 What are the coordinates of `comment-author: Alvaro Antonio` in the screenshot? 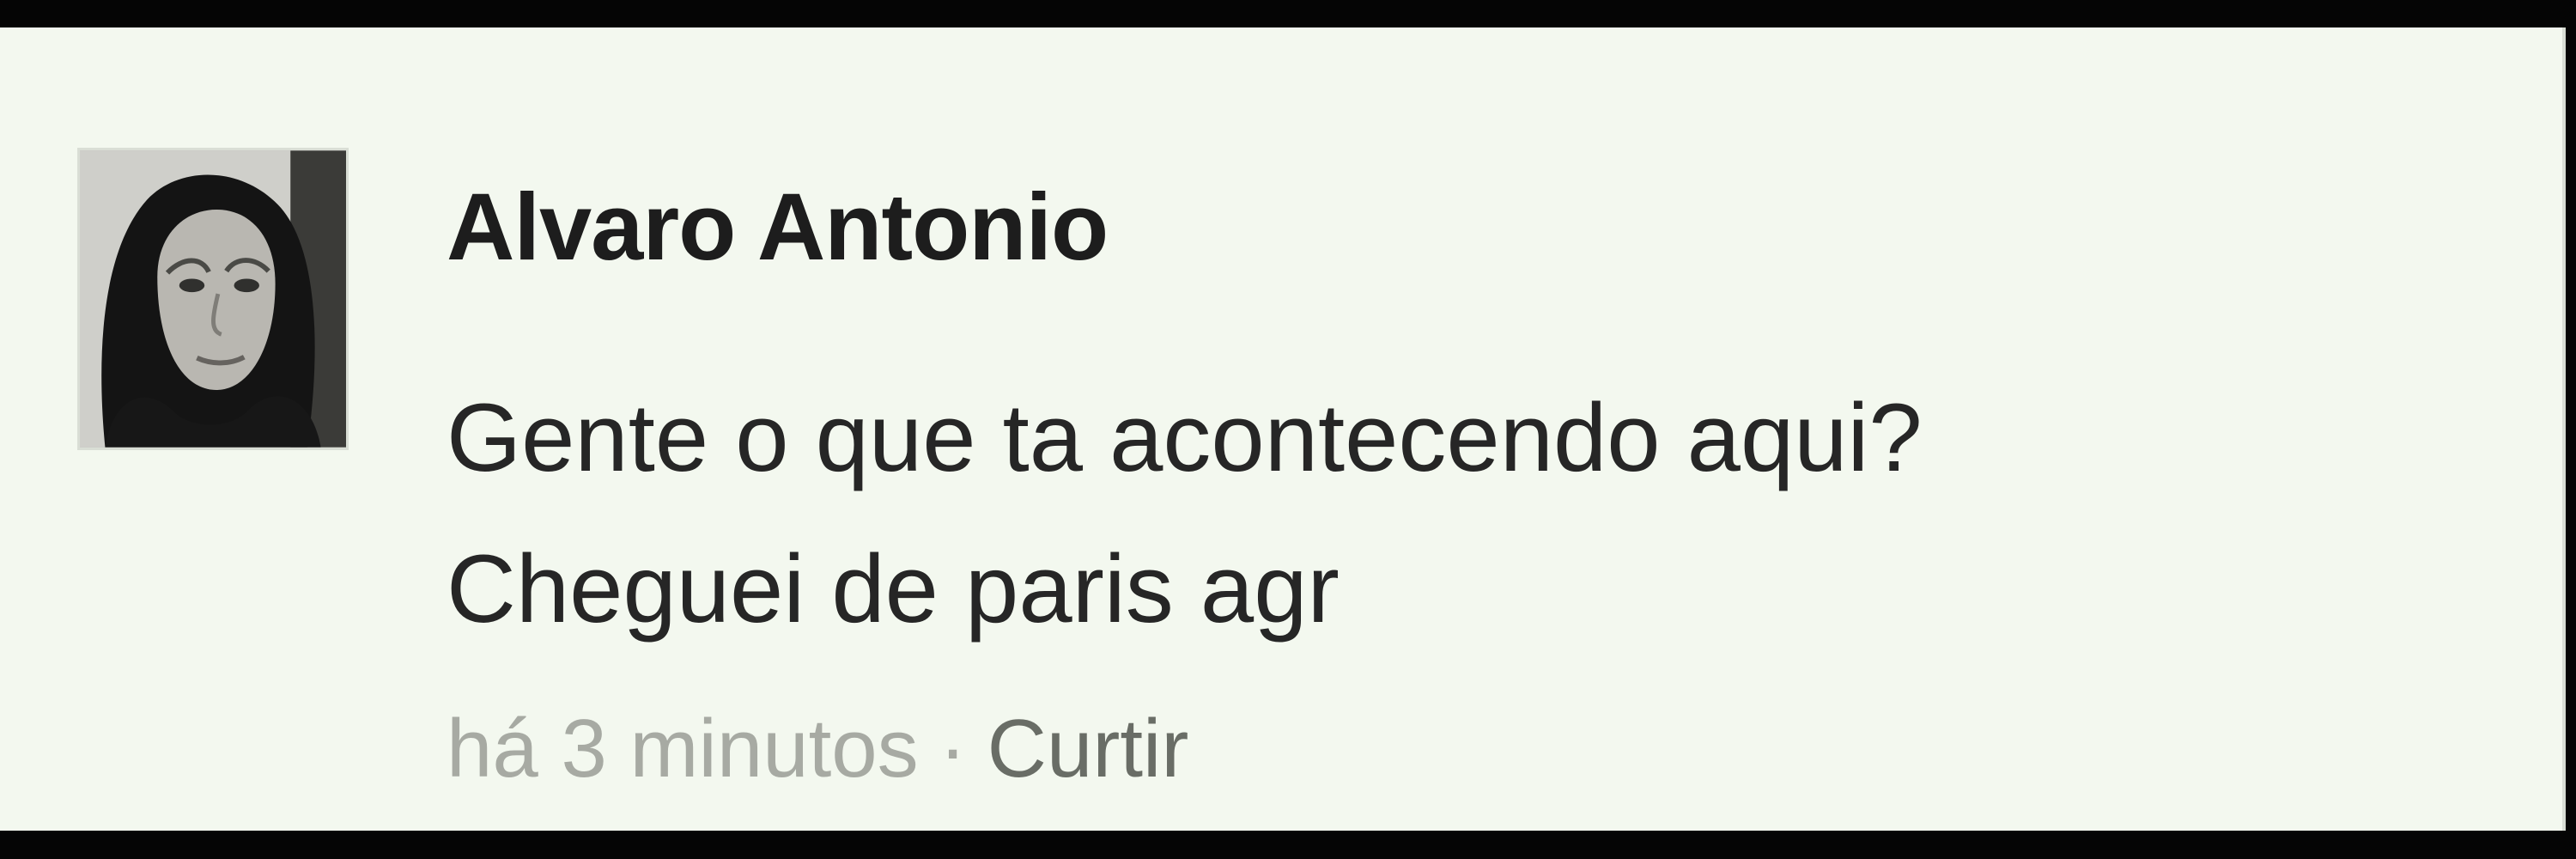 It's located at (778, 227).